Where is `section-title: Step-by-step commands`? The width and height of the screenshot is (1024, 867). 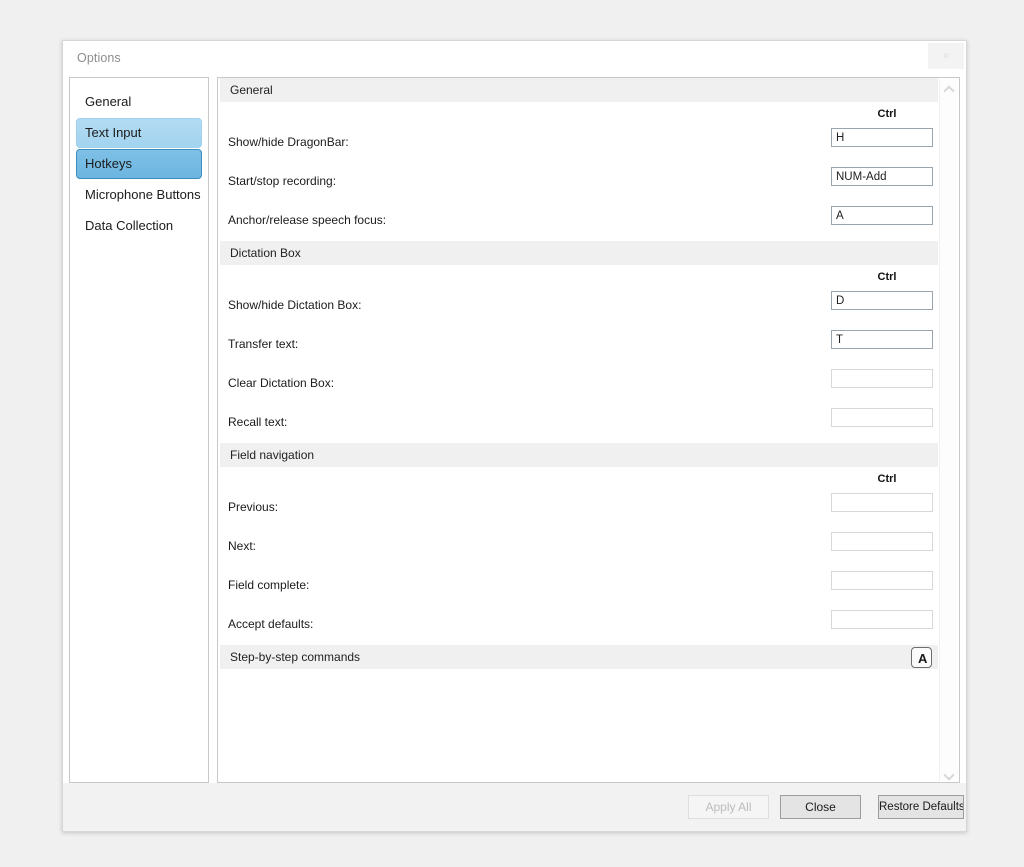 section-title: Step-by-step commands is located at coordinates (295, 657).